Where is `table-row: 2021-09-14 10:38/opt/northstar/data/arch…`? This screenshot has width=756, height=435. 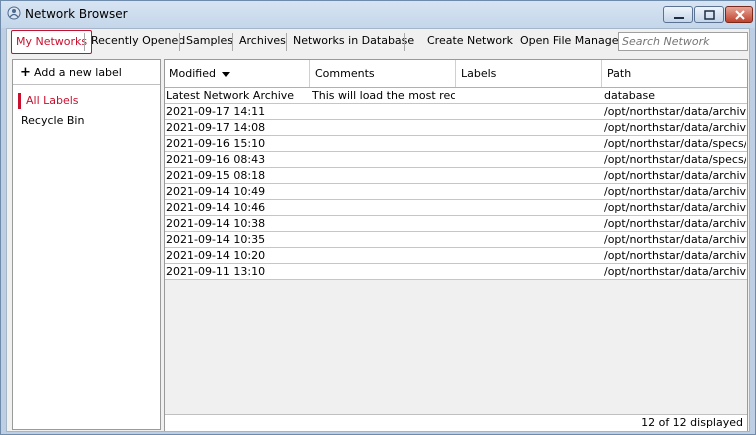 table-row: 2021-09-14 10:38/opt/northstar/data/arch… is located at coordinates (456, 224).